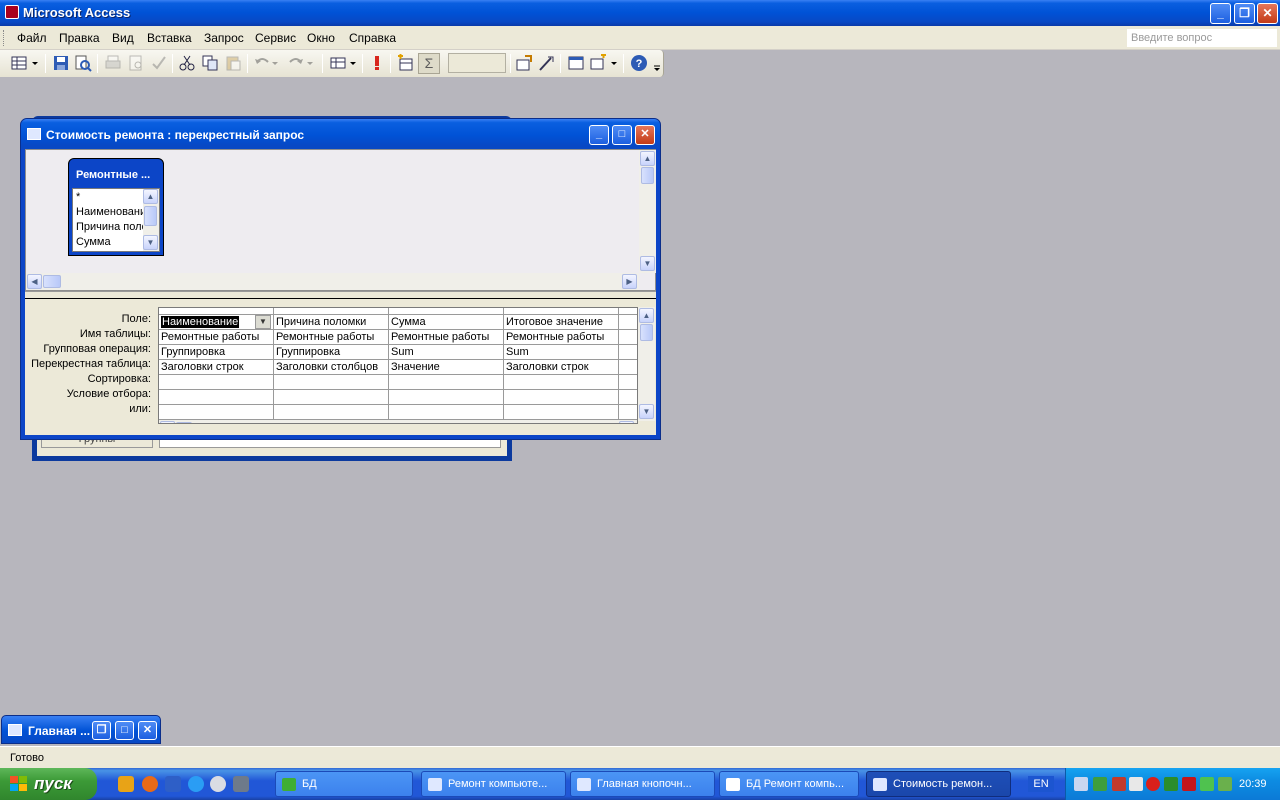 The width and height of the screenshot is (1280, 800). What do you see at coordinates (1136, 784) in the screenshot?
I see `volume-icon` at bounding box center [1136, 784].